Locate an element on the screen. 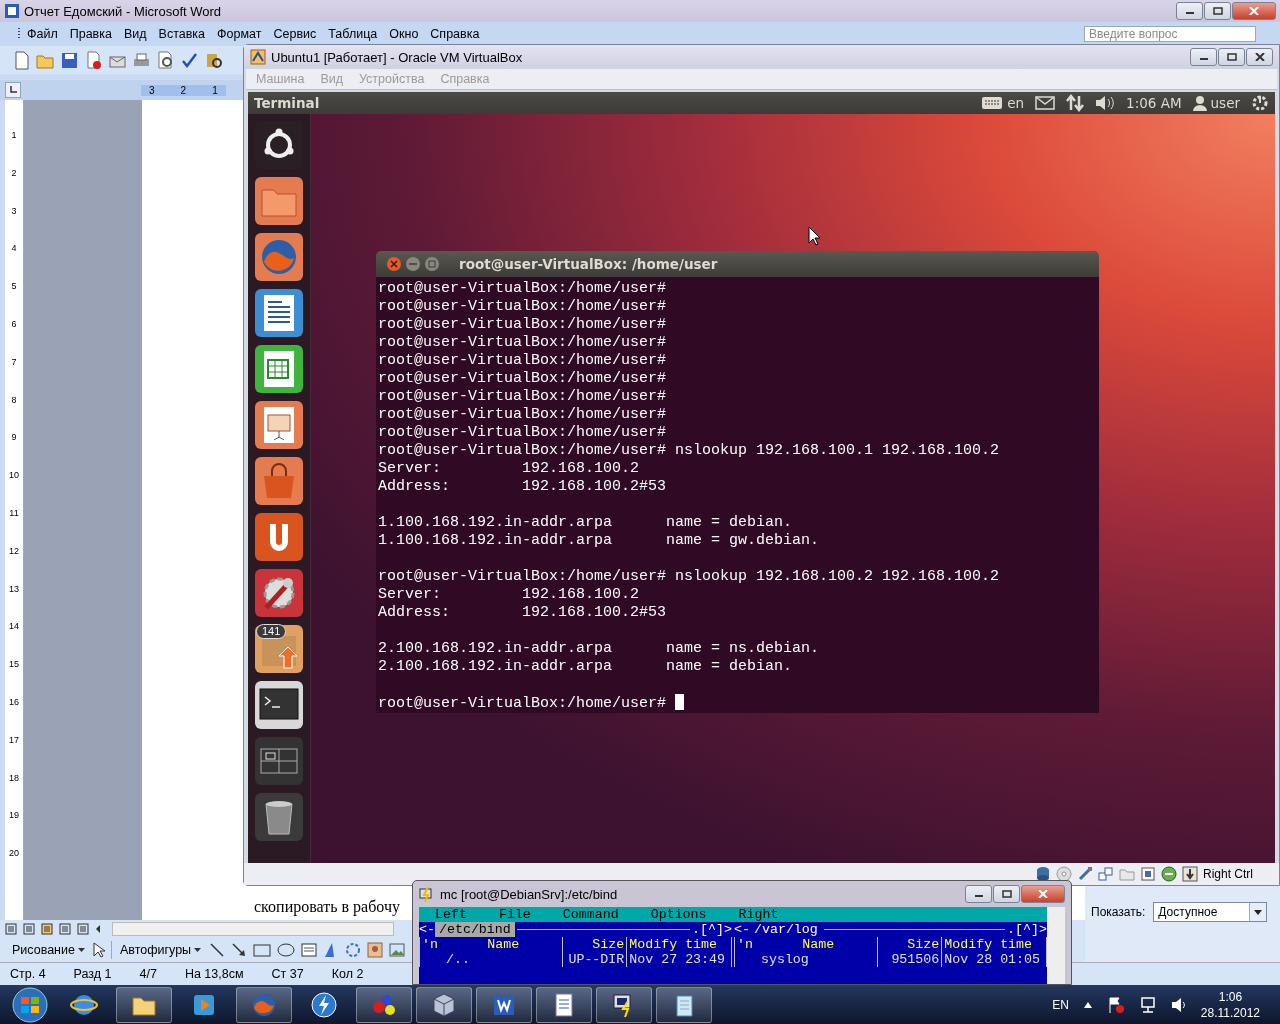  permission-icon is located at coordinates (93, 60).